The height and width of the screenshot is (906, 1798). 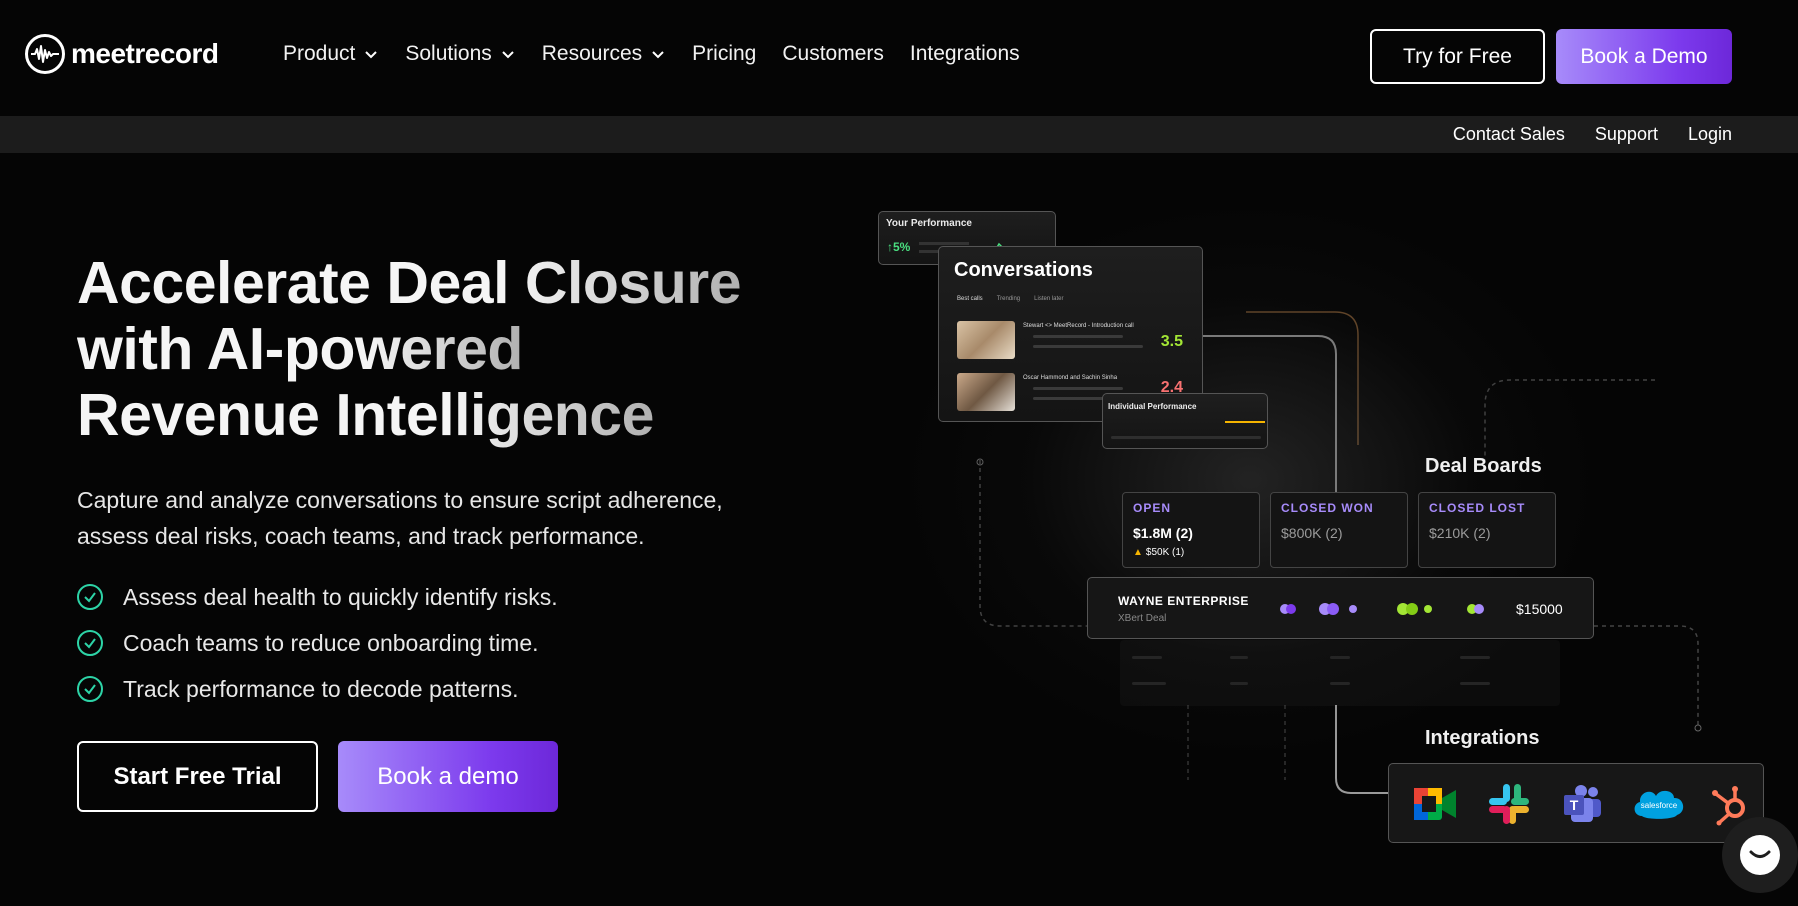 I want to click on deal-name: WAYNE ENTERPRISE, so click(x=1183, y=601).